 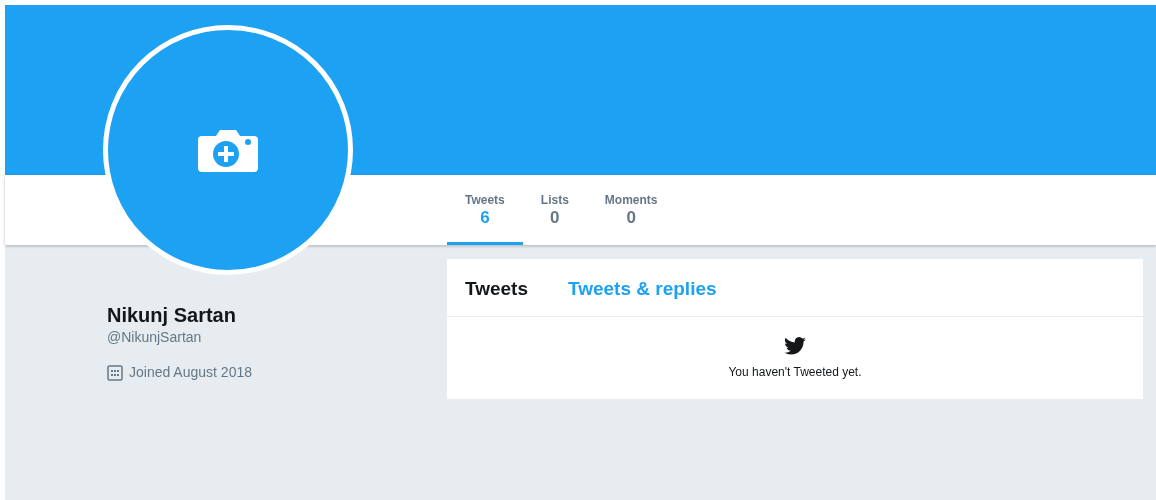 What do you see at coordinates (795, 345) in the screenshot?
I see `bird-icon` at bounding box center [795, 345].